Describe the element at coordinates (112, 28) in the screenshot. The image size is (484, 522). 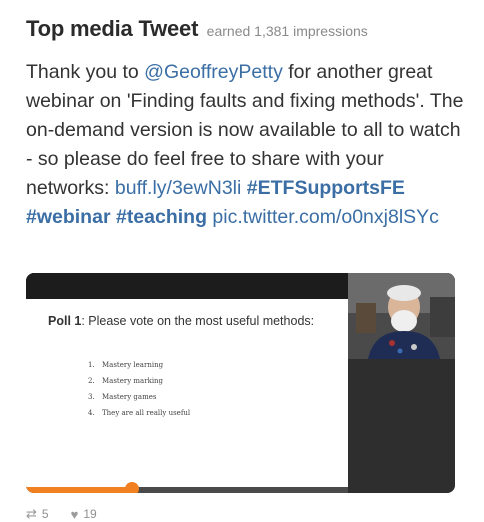
I see `header-title: Top media Tweet` at that location.